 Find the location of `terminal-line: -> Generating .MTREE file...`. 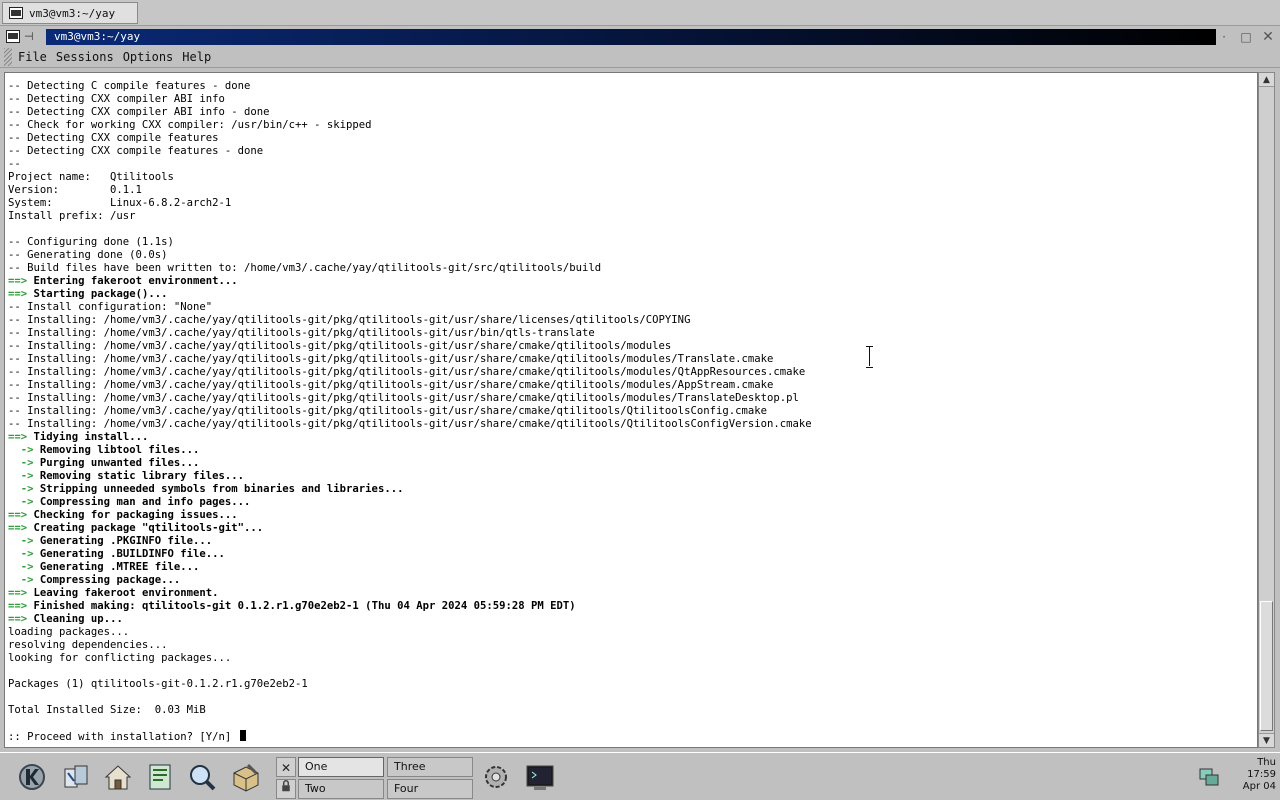

terminal-line: -> Generating .MTREE file... is located at coordinates (410, 567).